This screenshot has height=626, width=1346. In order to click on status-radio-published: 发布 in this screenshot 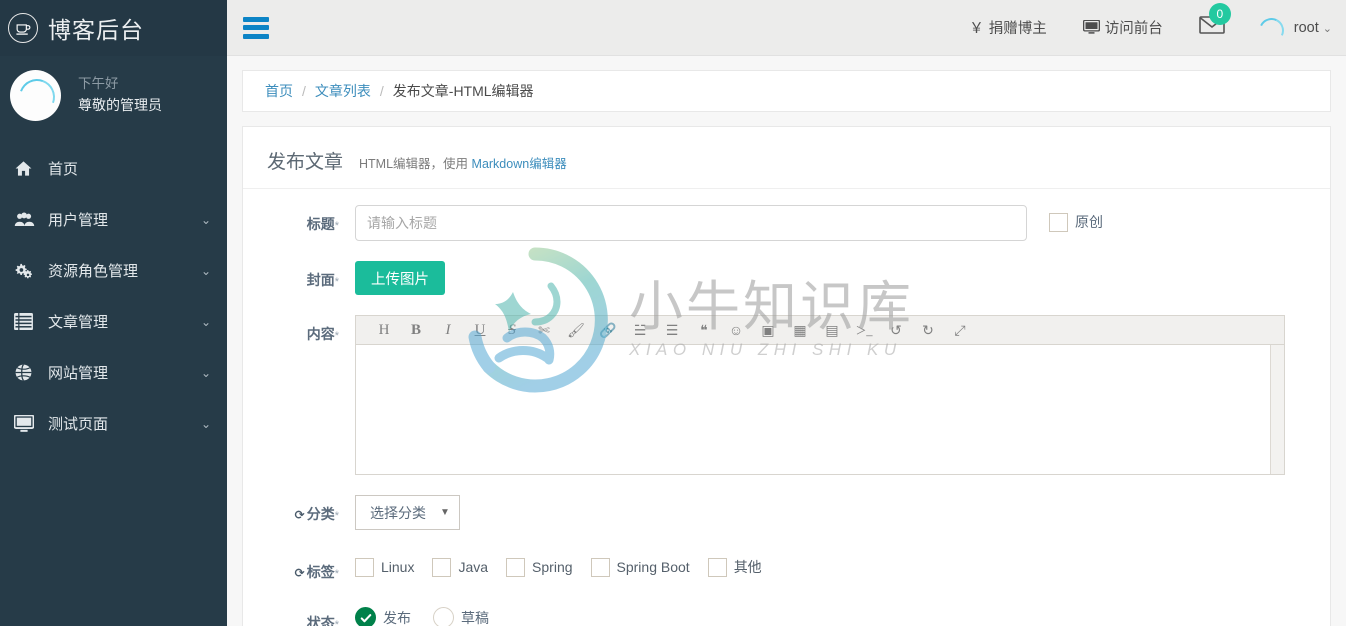, I will do `click(383, 616)`.